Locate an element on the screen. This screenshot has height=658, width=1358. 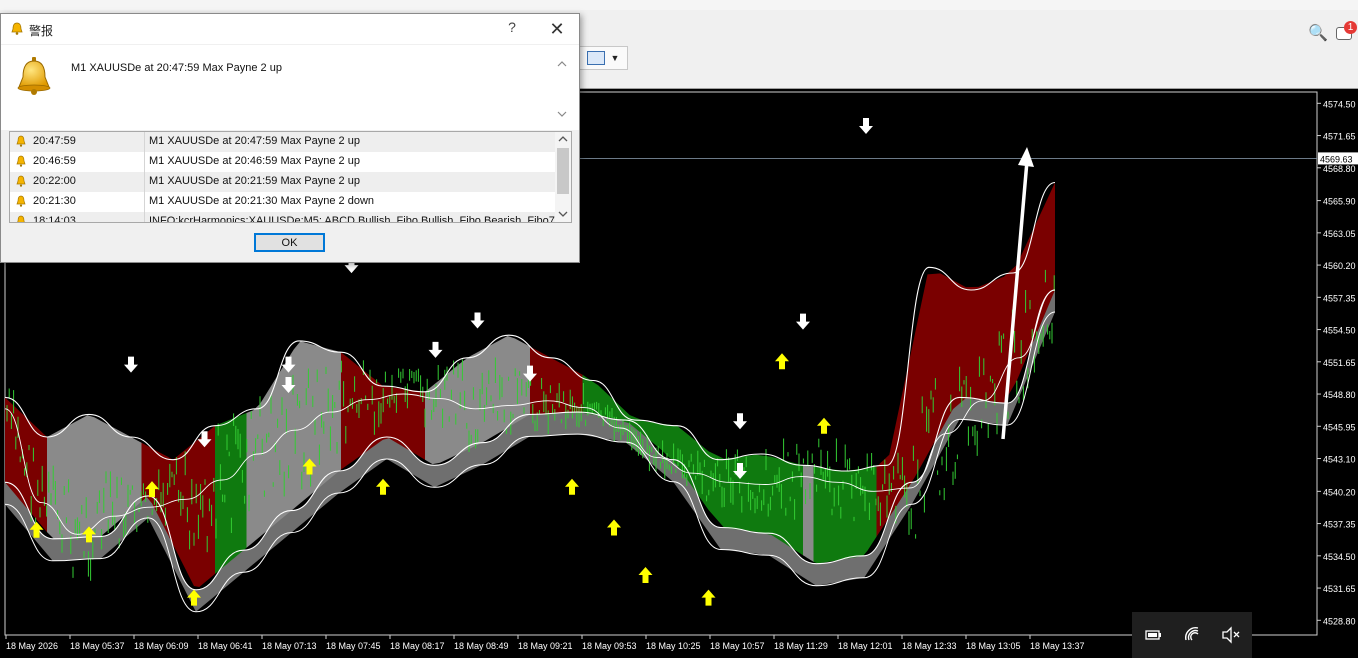
time-label: 18 May 07:45 is located at coordinates (353, 646).